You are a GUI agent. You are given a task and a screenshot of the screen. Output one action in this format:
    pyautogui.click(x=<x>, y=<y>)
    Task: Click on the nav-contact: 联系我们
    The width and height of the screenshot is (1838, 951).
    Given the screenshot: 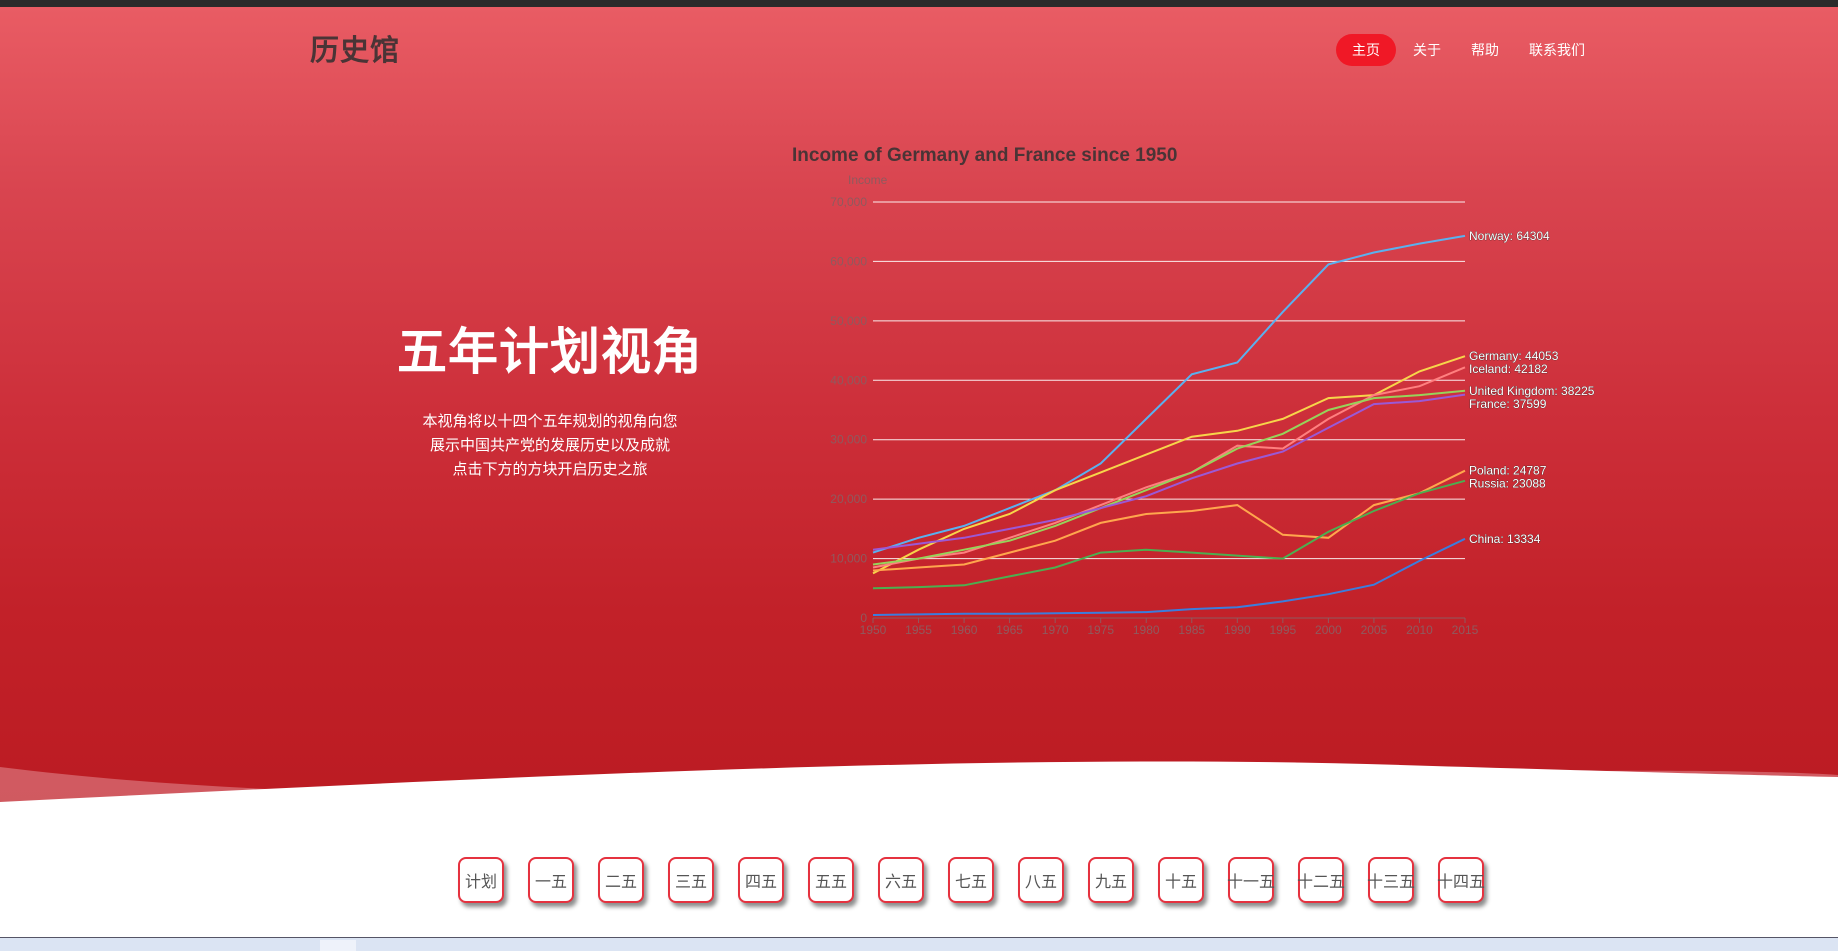 What is the action you would take?
    pyautogui.click(x=1557, y=50)
    